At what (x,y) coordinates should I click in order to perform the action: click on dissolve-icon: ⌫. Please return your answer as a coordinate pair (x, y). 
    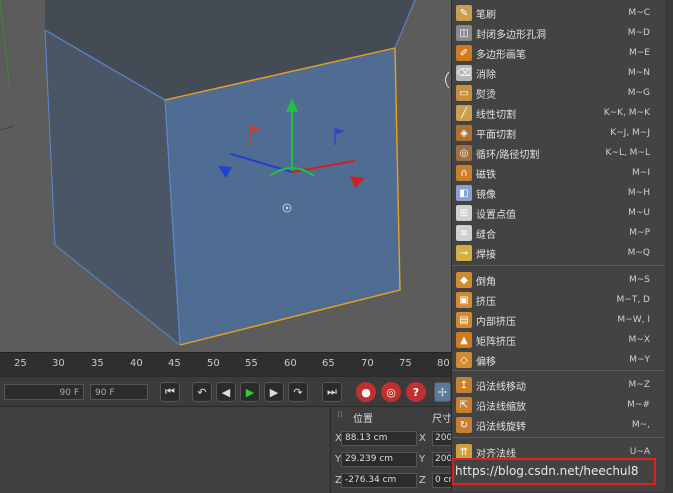
    Looking at the image, I should click on (464, 73).